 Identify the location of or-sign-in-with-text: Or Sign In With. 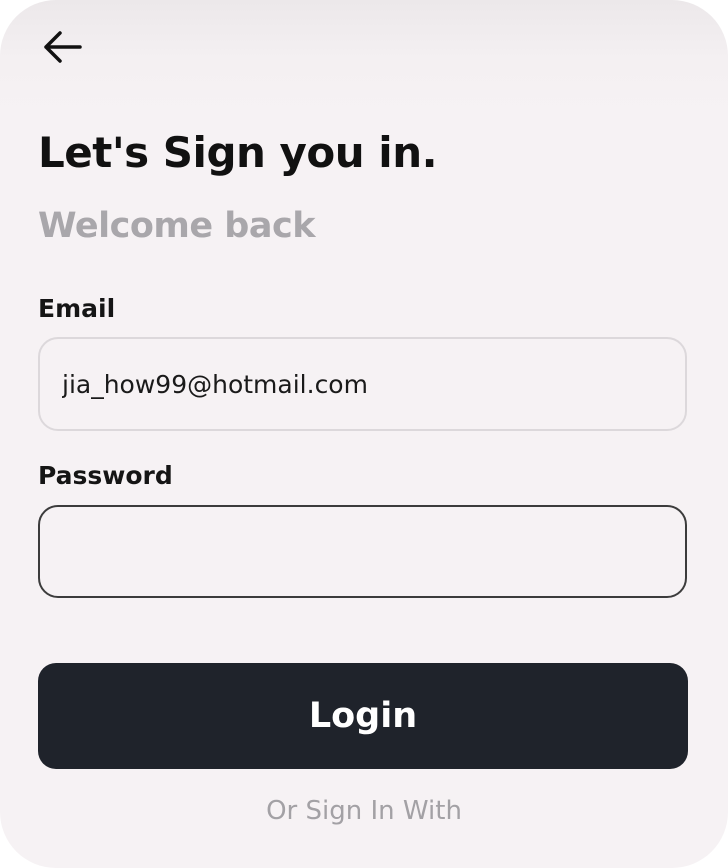
(364, 811).